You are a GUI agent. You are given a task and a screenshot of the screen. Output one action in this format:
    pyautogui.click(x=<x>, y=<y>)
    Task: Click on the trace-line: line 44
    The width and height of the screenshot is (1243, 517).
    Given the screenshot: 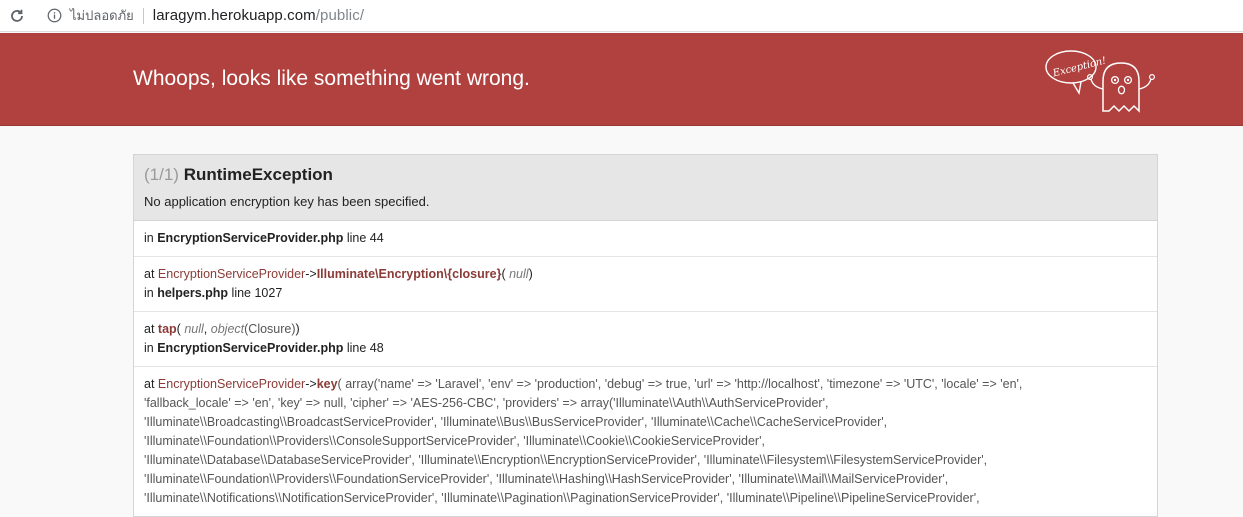 What is the action you would take?
    pyautogui.click(x=365, y=238)
    